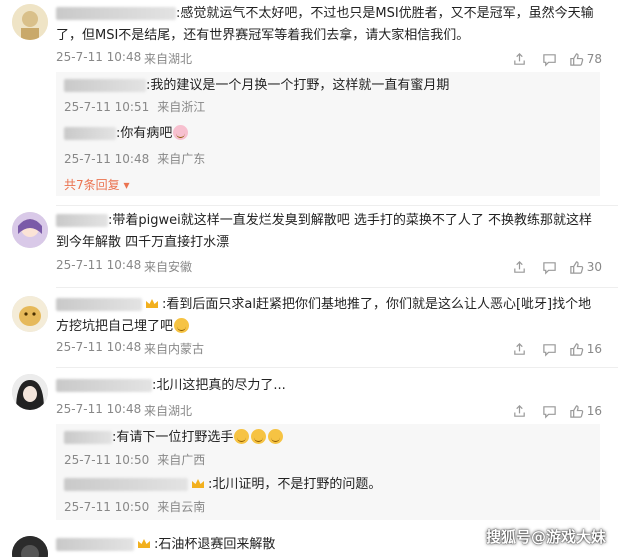 This screenshot has width=618, height=557. What do you see at coordinates (107, 107) in the screenshot?
I see `reply-time: 25-7-11 10:51` at bounding box center [107, 107].